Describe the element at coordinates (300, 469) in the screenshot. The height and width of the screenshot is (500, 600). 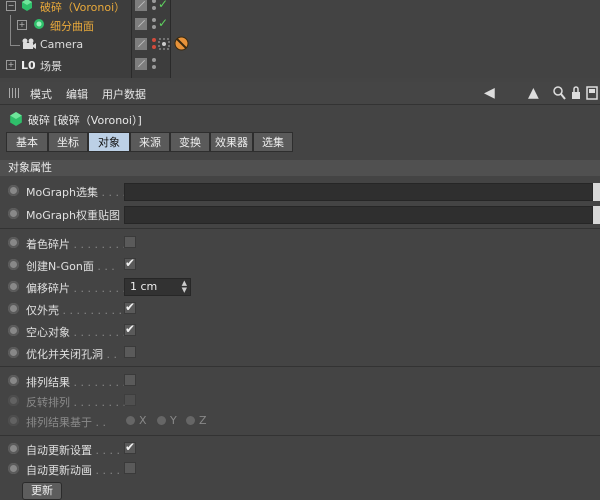
I see `param-row-auto-update-anim: 自动更新动画 . . . .` at that location.